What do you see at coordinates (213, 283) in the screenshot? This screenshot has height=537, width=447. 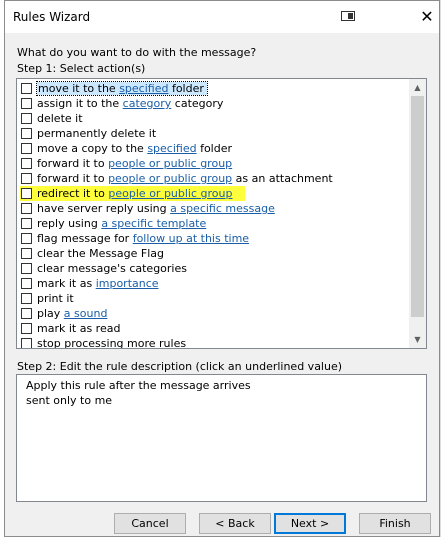 I see `action-item: mark it as importance` at bounding box center [213, 283].